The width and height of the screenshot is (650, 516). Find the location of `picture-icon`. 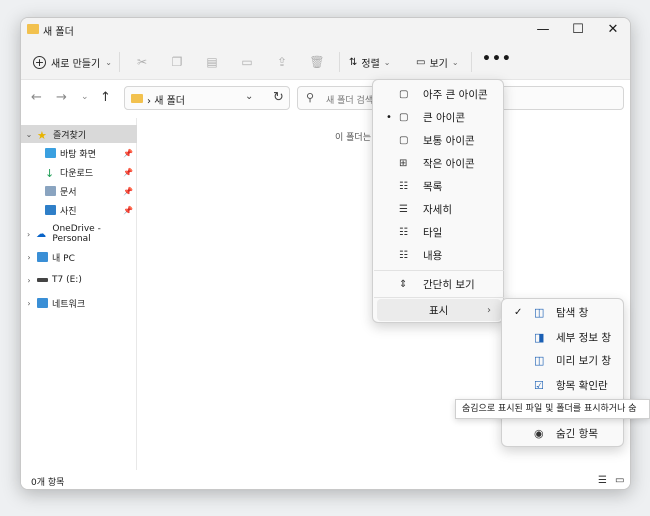

picture-icon is located at coordinates (50, 210).